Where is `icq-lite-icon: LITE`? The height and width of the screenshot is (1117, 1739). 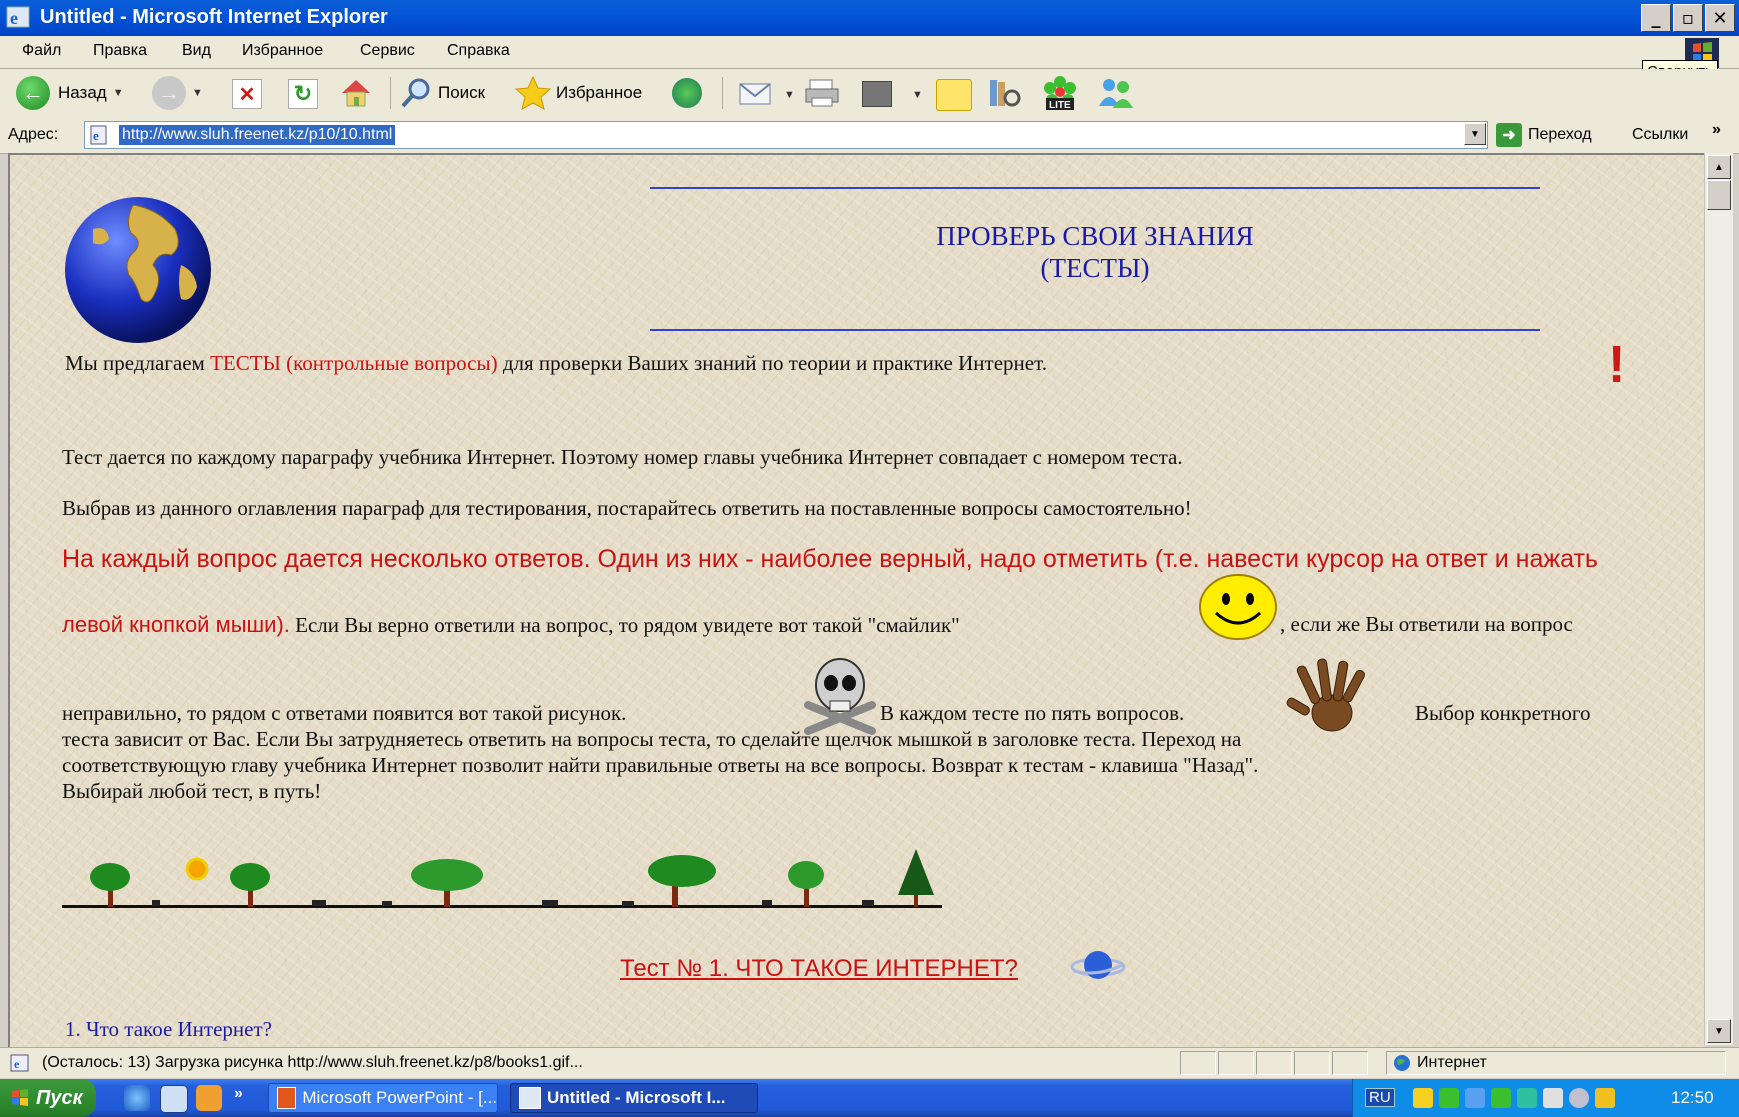
icq-lite-icon: LITE is located at coordinates (1060, 93).